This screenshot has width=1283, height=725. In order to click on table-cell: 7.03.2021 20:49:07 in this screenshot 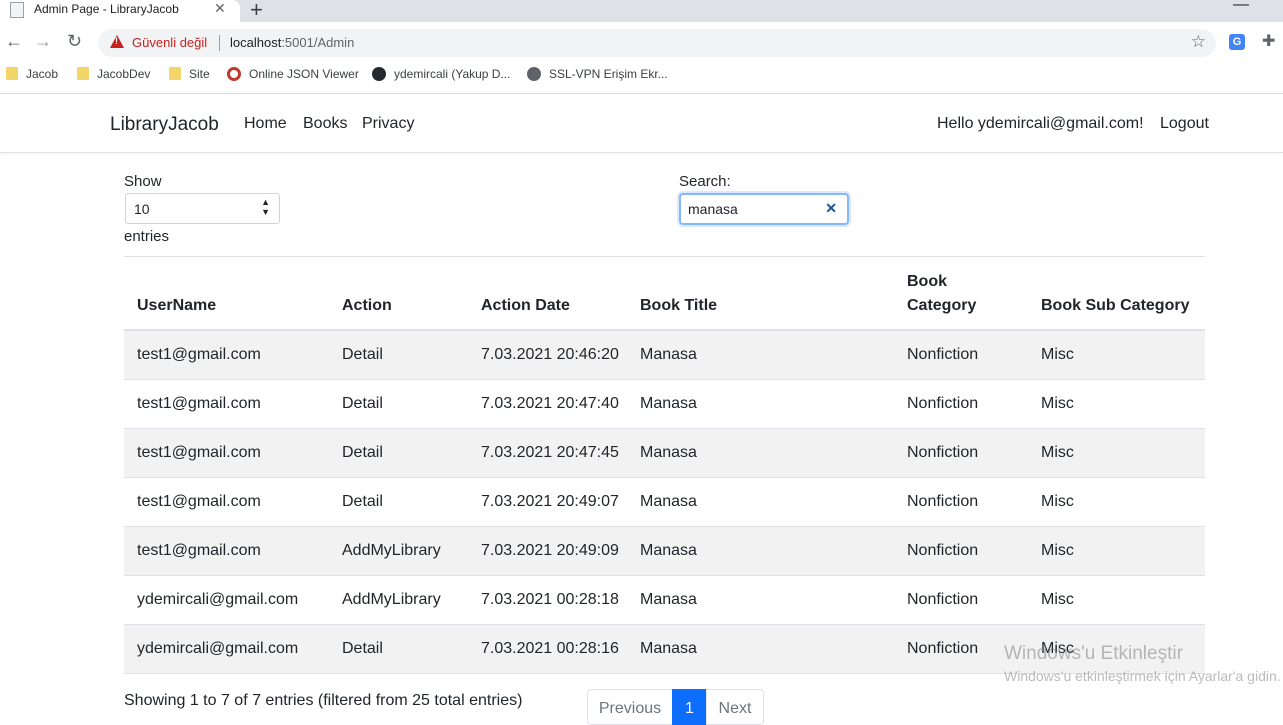, I will do `click(550, 501)`.